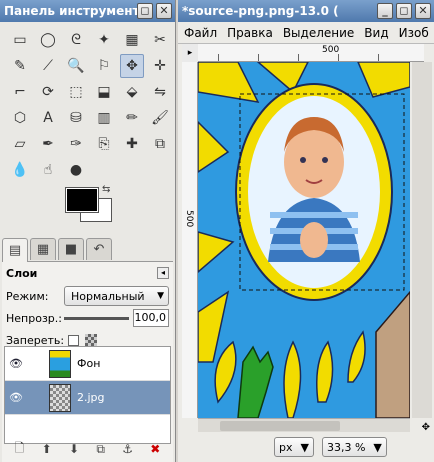  What do you see at coordinates (74, 340) in the screenshot?
I see `lock-pixels-checkbox` at bounding box center [74, 340].